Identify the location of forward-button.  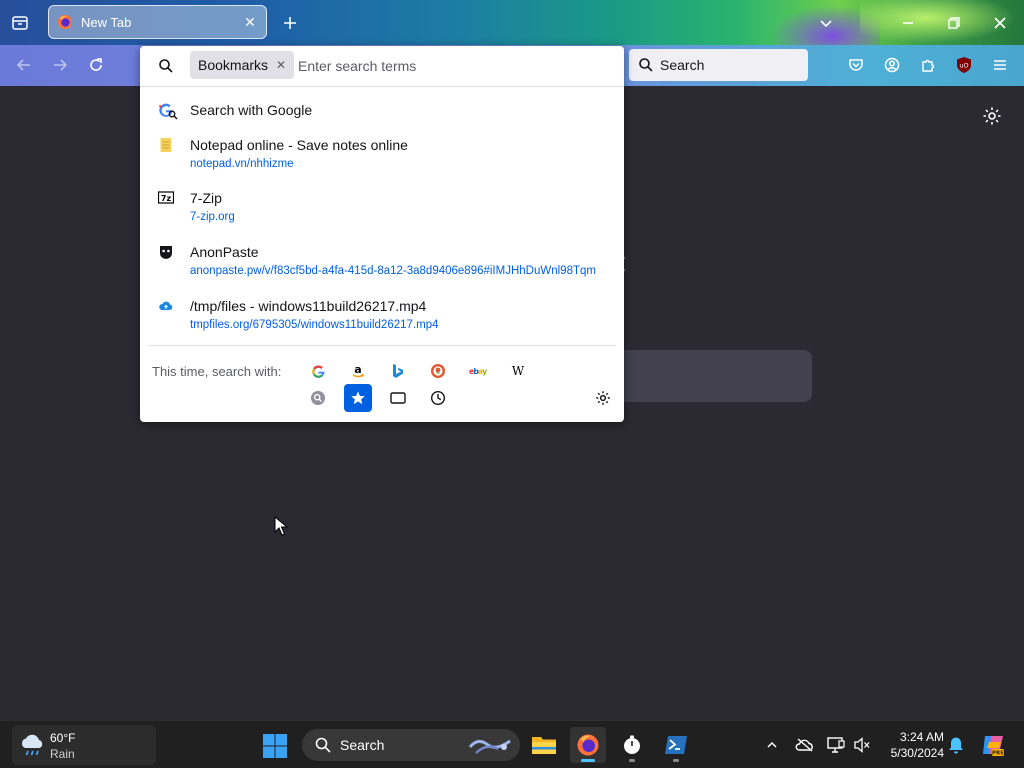
(60, 65).